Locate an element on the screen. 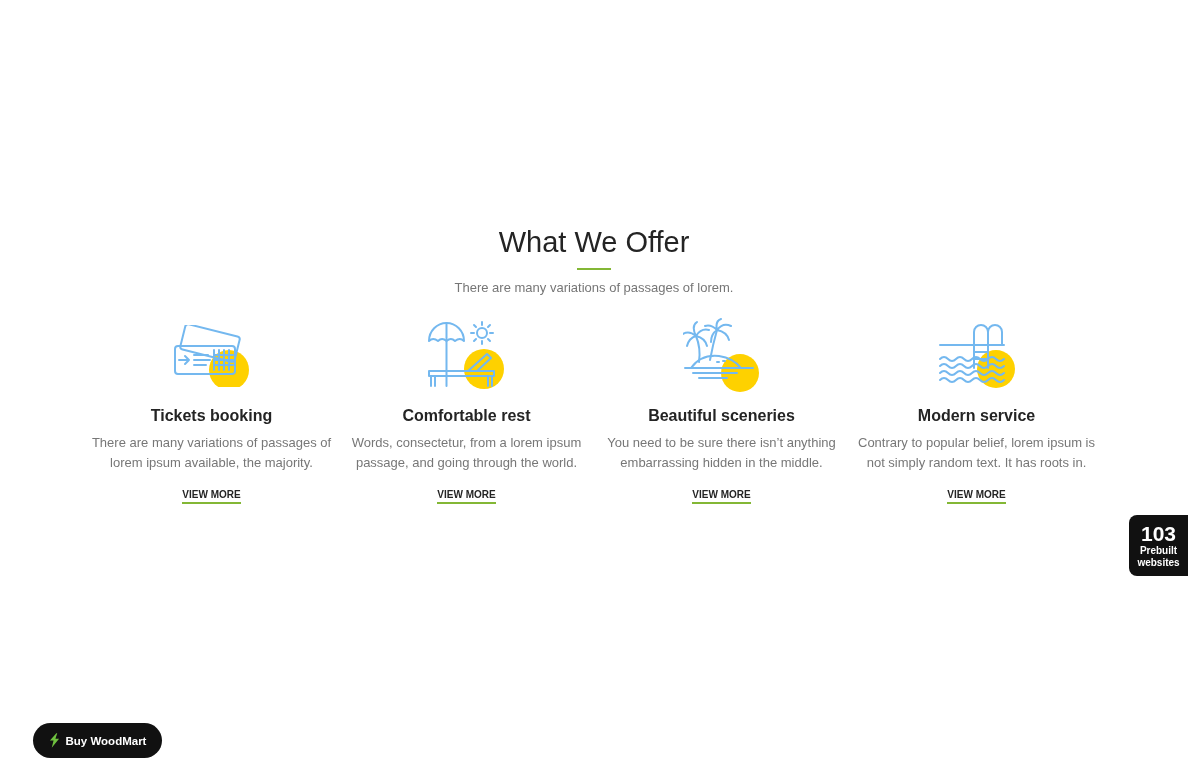  service-description: There are many variations of passages of lorem ipsum available, the majority. is located at coordinates (211, 453).